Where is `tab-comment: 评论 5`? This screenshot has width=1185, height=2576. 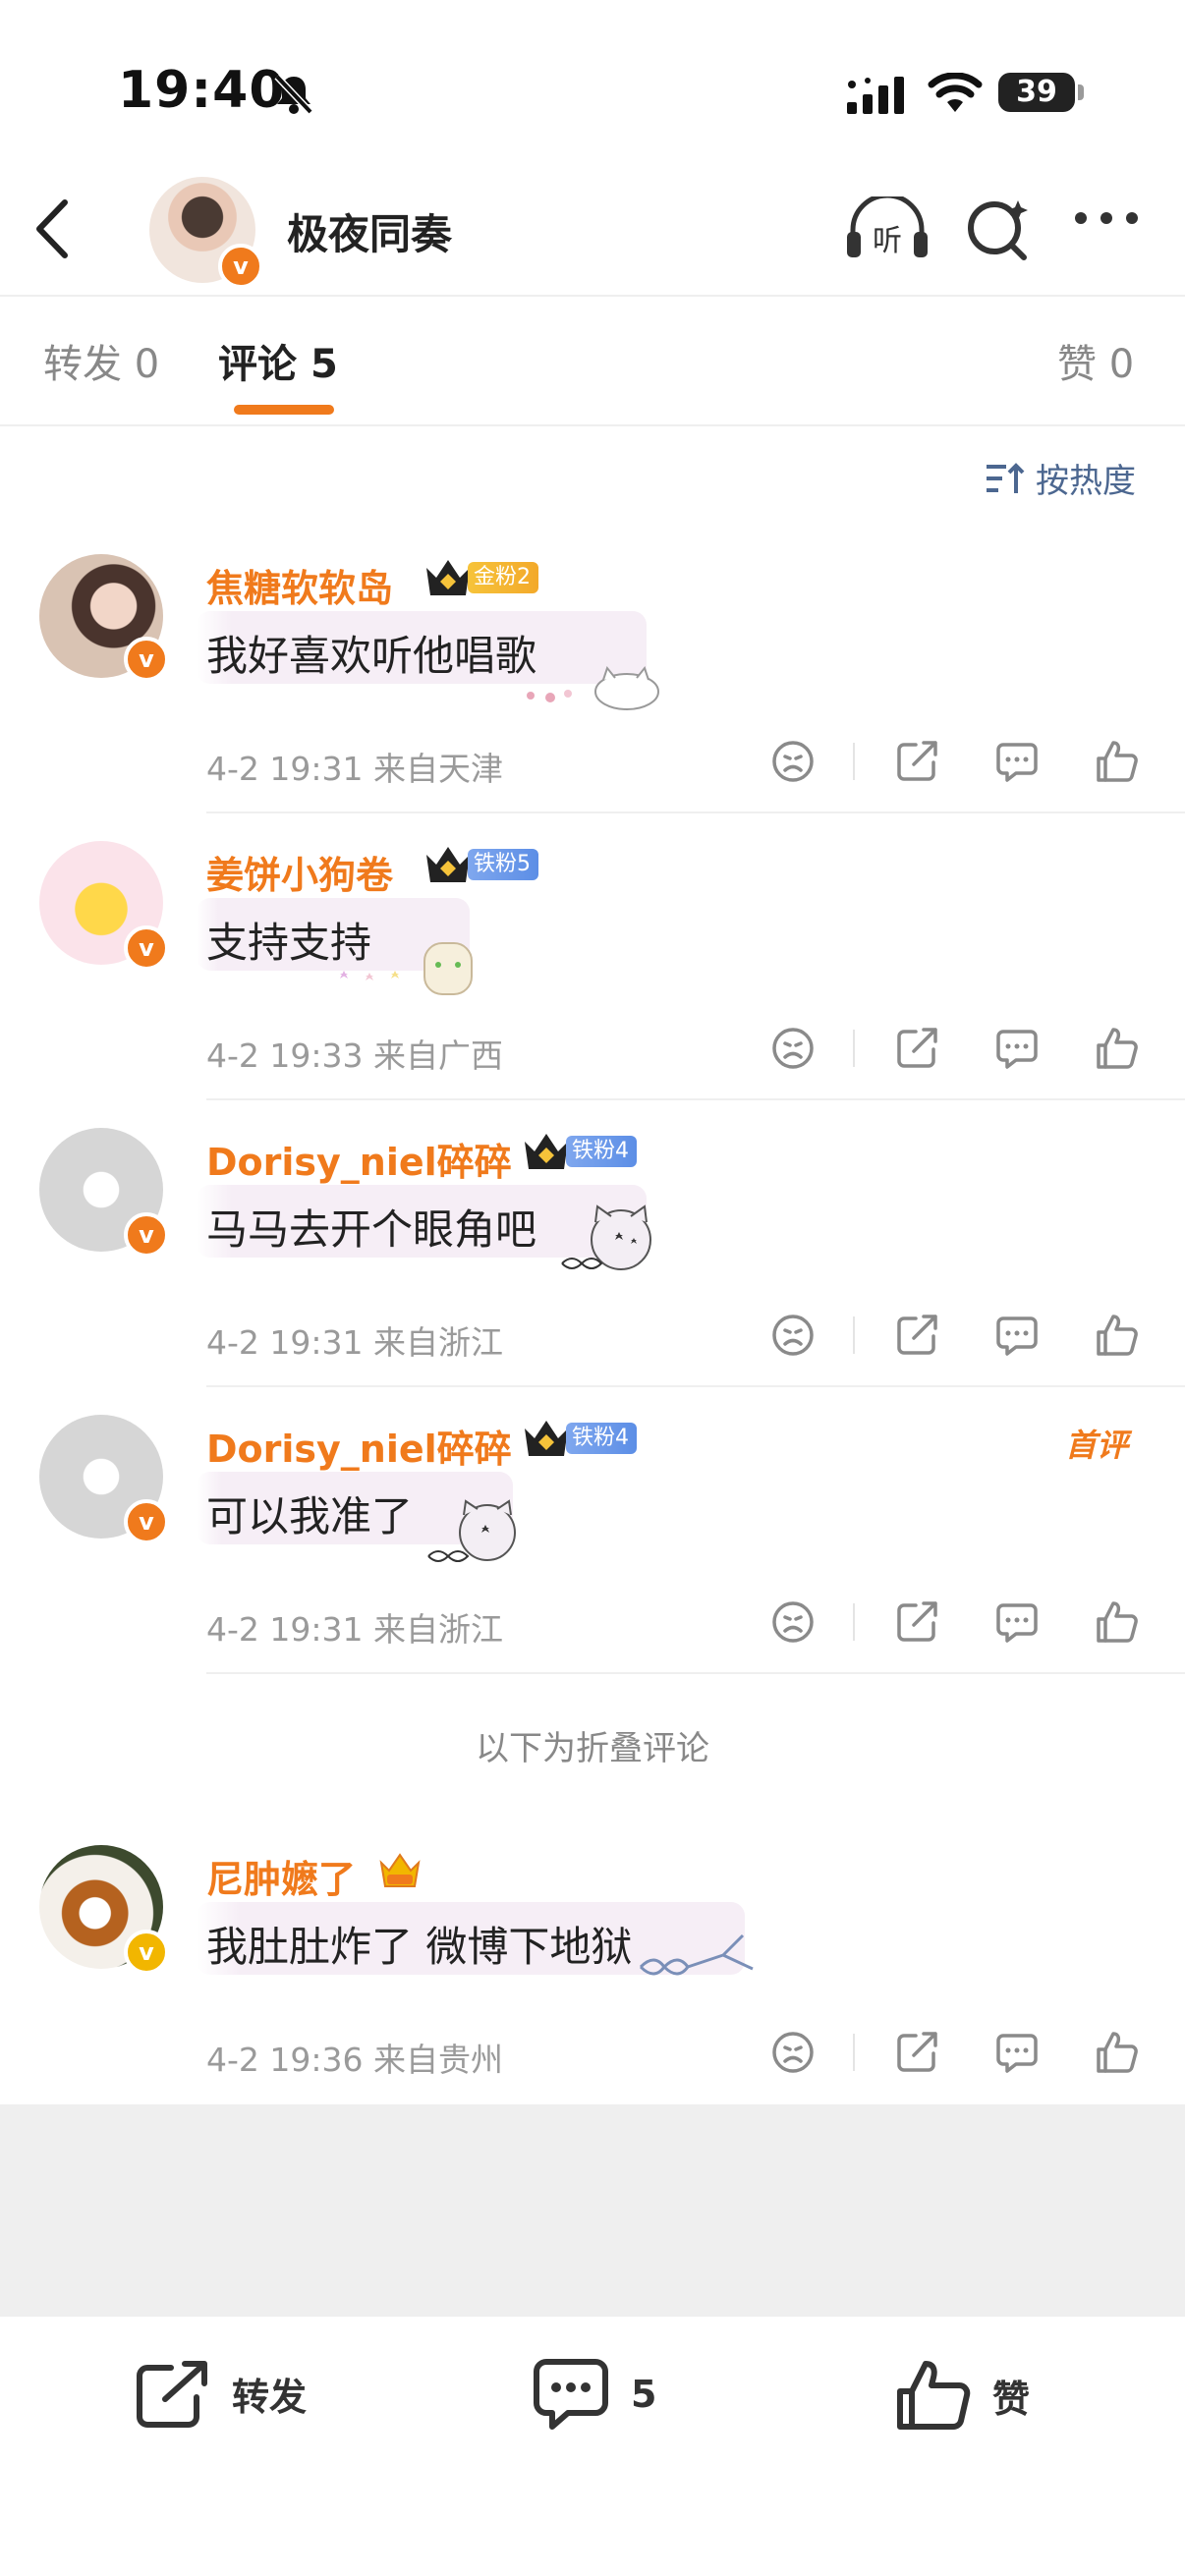 tab-comment: 评论 5 is located at coordinates (278, 360).